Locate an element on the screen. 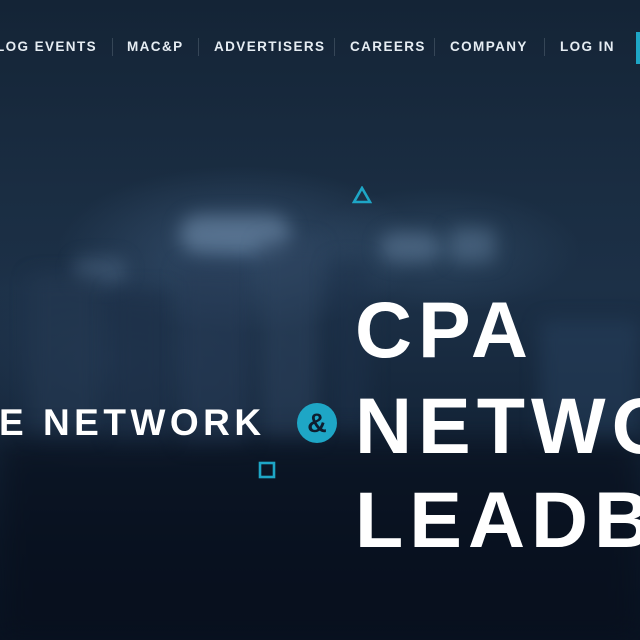 The image size is (640, 640). hero-headline-line-3: LEADB is located at coordinates (497, 519).